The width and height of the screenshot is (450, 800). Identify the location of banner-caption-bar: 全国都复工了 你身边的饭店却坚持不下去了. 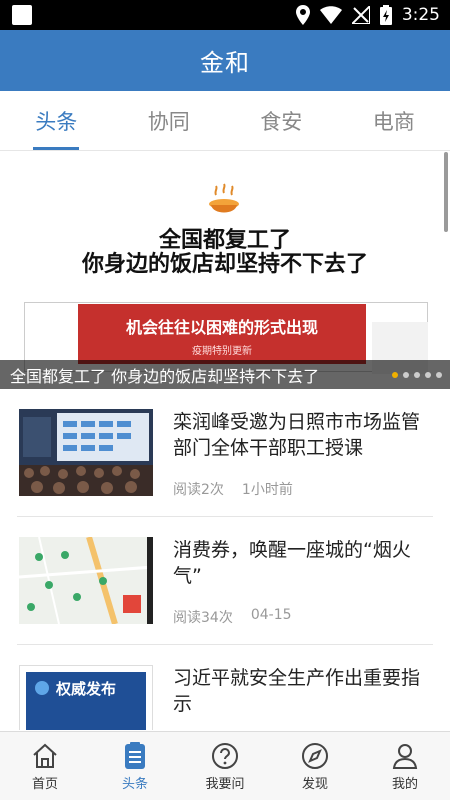
(225, 374).